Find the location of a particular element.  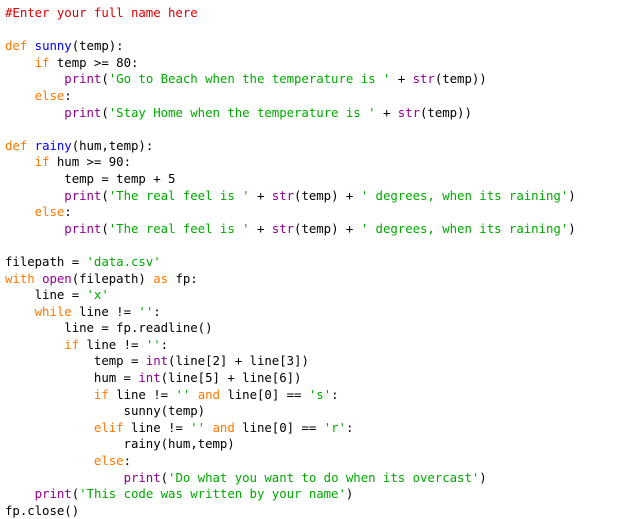

code-token-plain: temp >= is located at coordinates (83, 62).